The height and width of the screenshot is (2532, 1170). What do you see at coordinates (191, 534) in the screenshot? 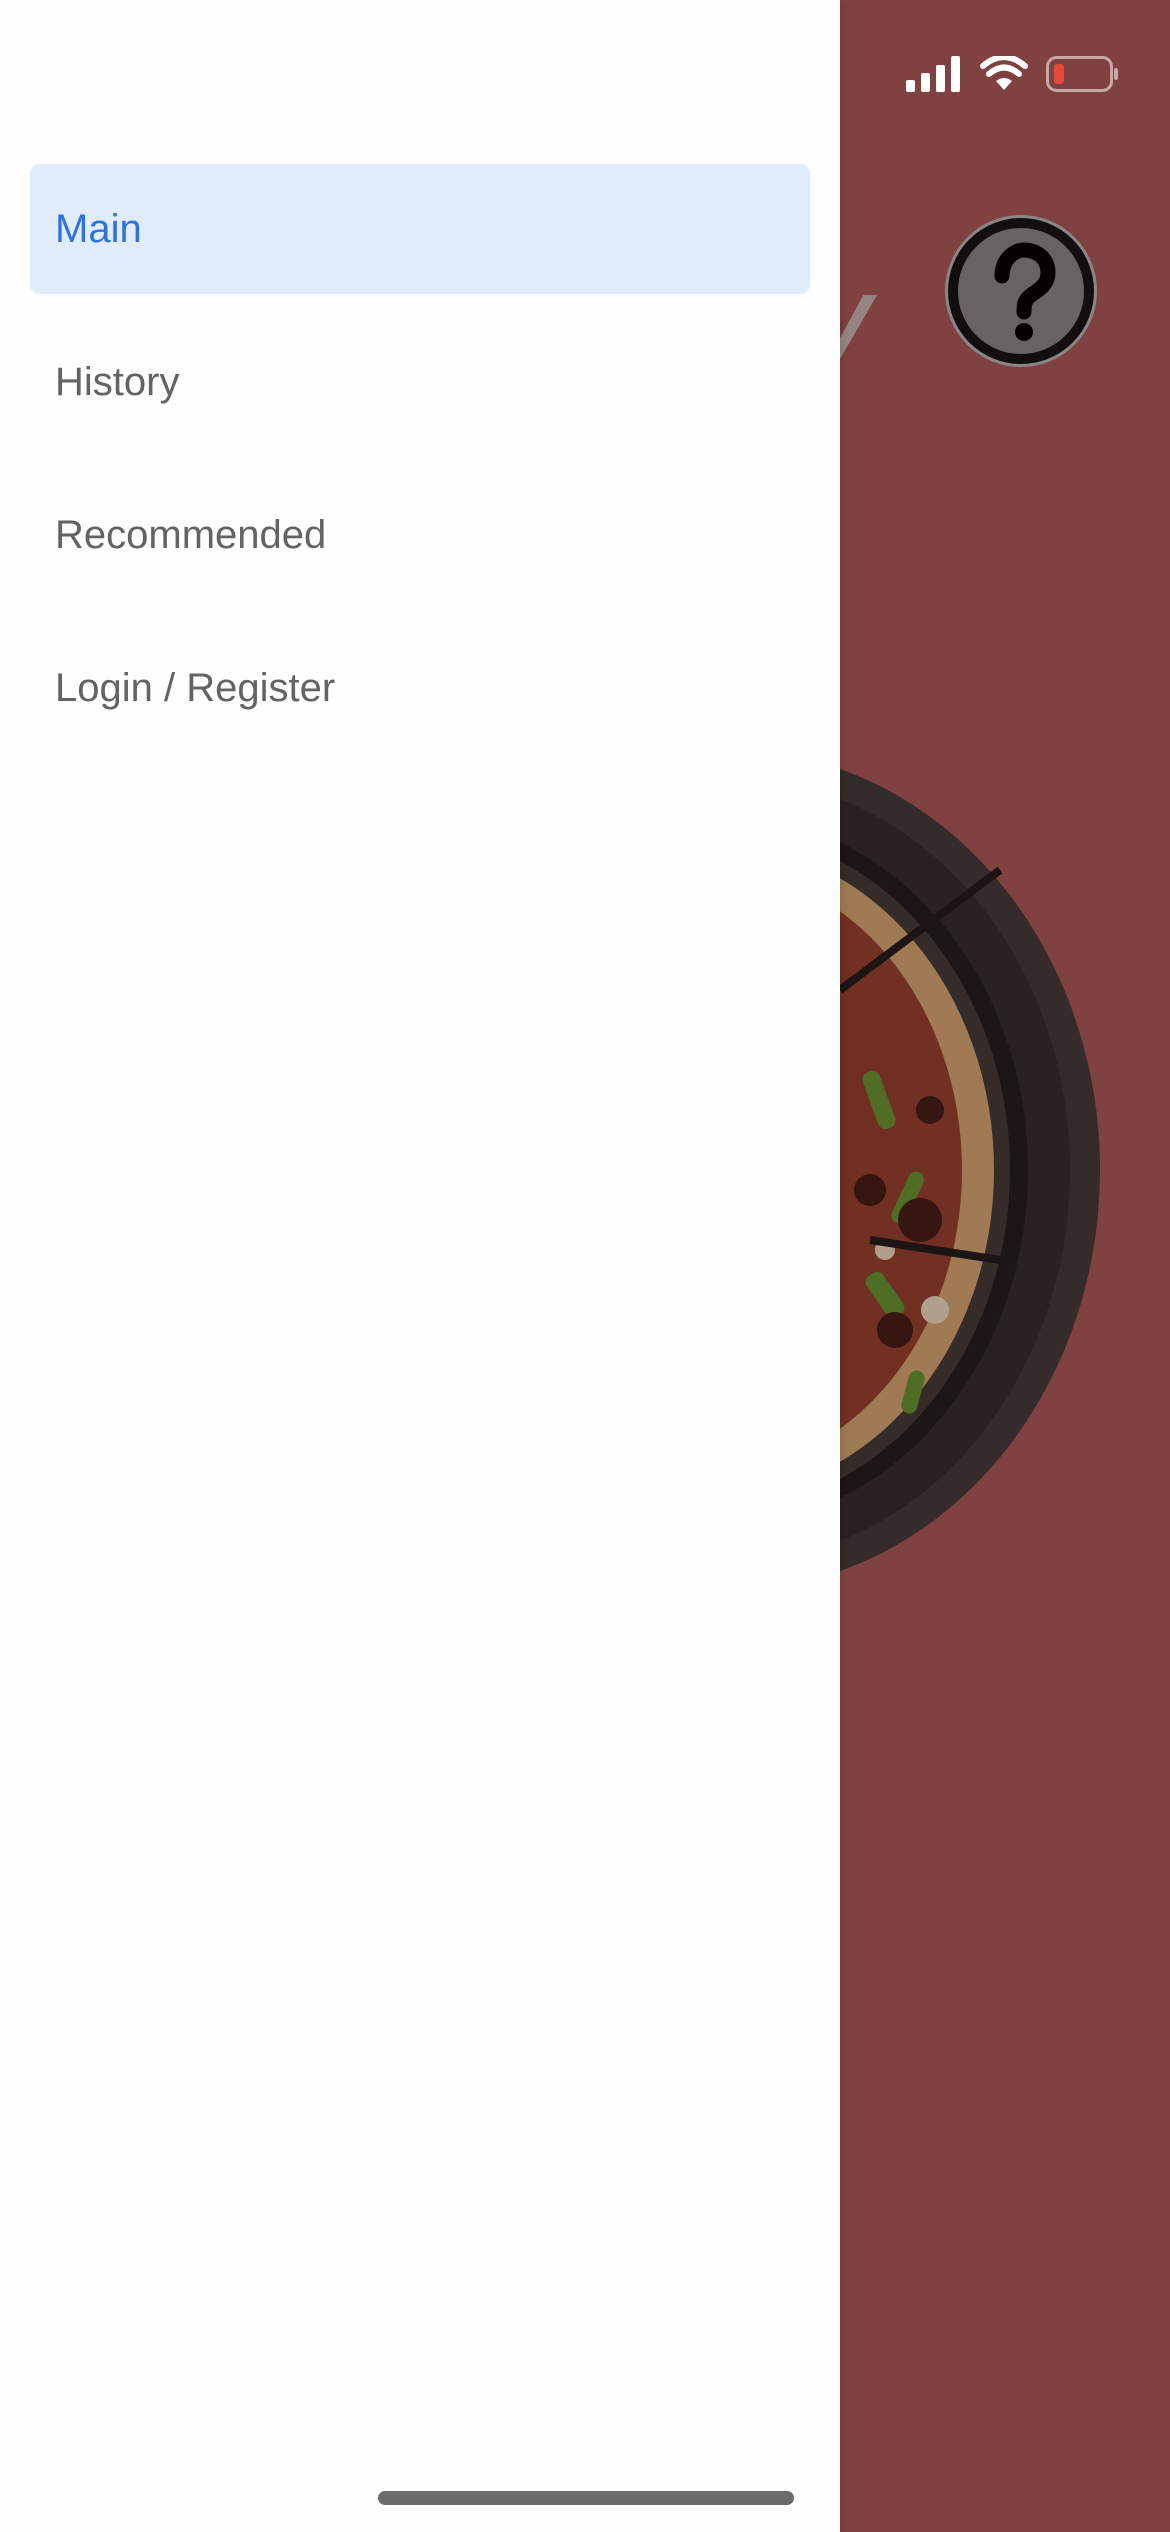
I see `drawer-item-label: Recommended` at bounding box center [191, 534].